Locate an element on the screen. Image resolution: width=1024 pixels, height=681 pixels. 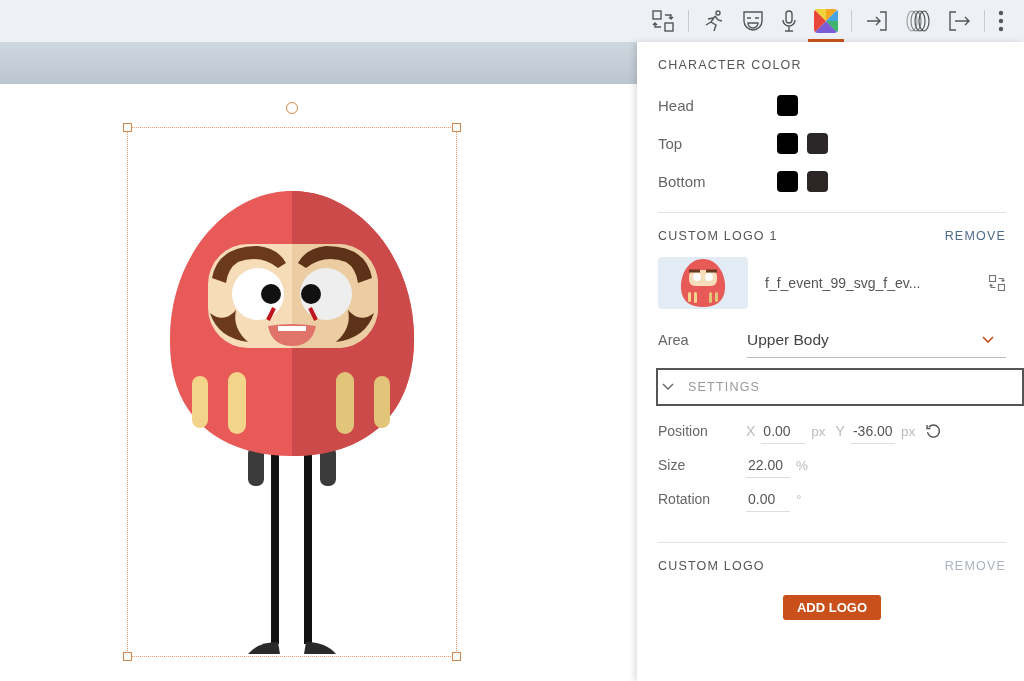
add-logo-button: ADD LOGO is located at coordinates (832, 607).